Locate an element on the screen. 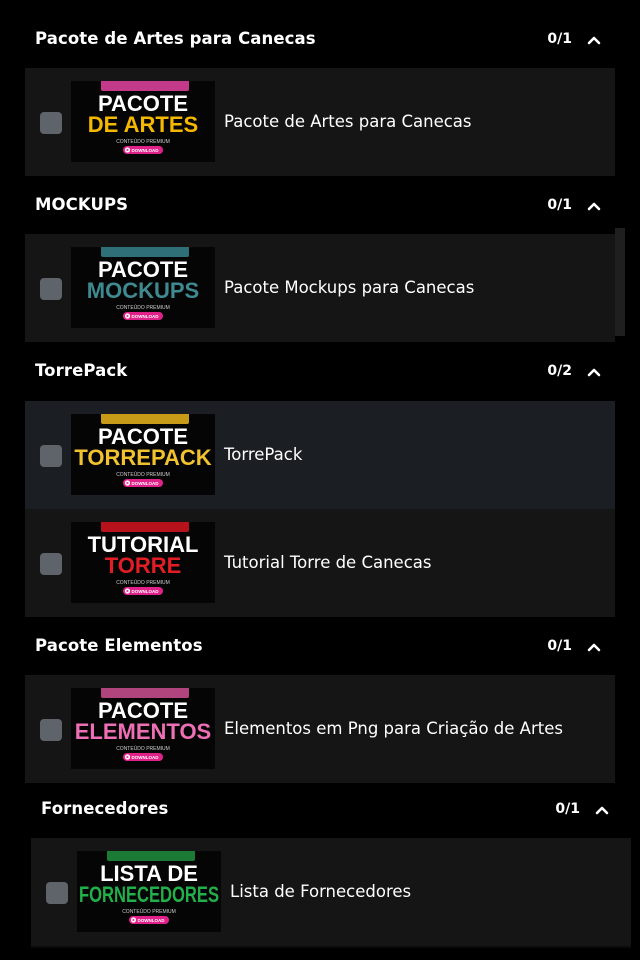  item-label: Tutorial Torre de Canecas is located at coordinates (328, 562).